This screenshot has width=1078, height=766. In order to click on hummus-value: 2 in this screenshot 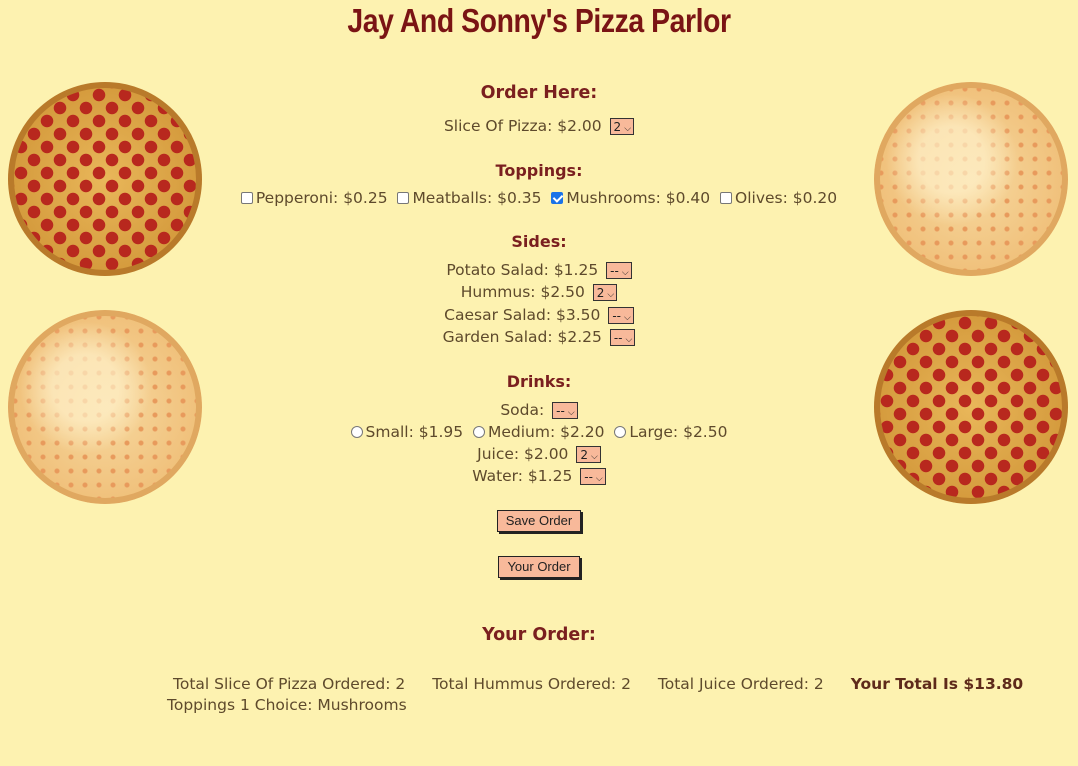, I will do `click(600, 293)`.